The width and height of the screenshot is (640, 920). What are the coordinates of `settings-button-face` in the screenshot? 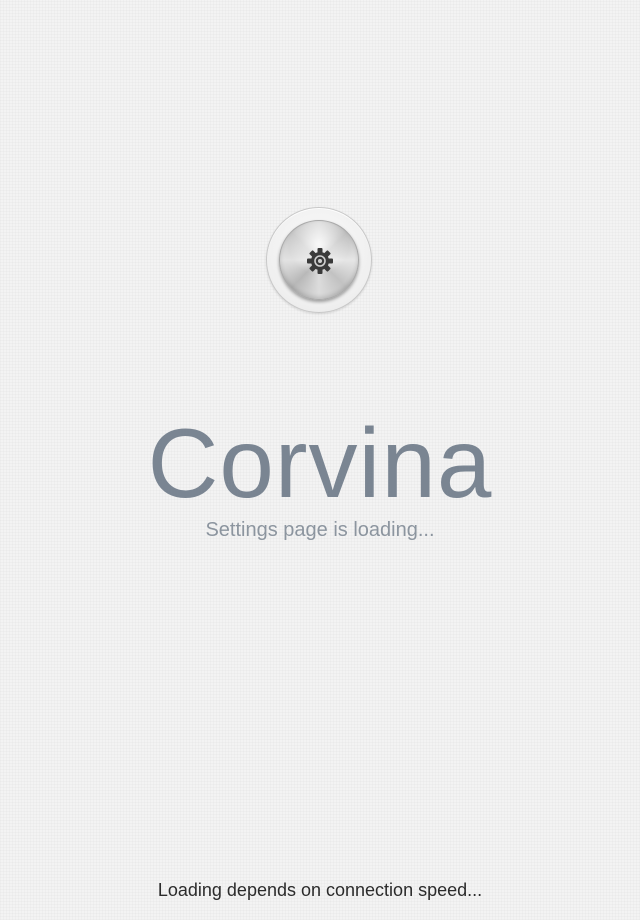 It's located at (319, 260).